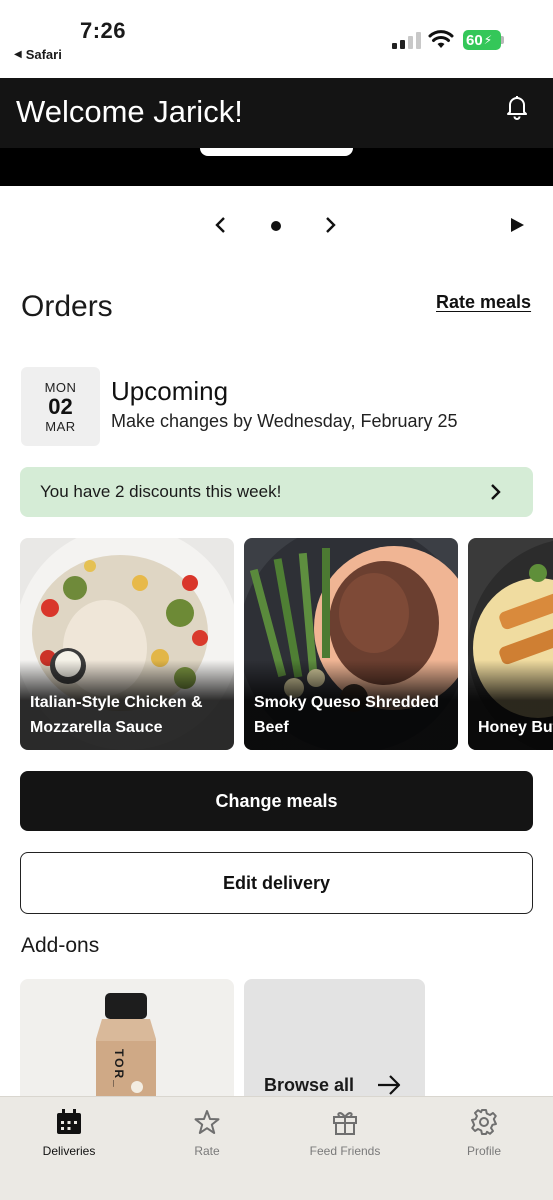 Image resolution: width=553 pixels, height=1200 pixels. I want to click on addon-bottle-image, so click(126, 1046).